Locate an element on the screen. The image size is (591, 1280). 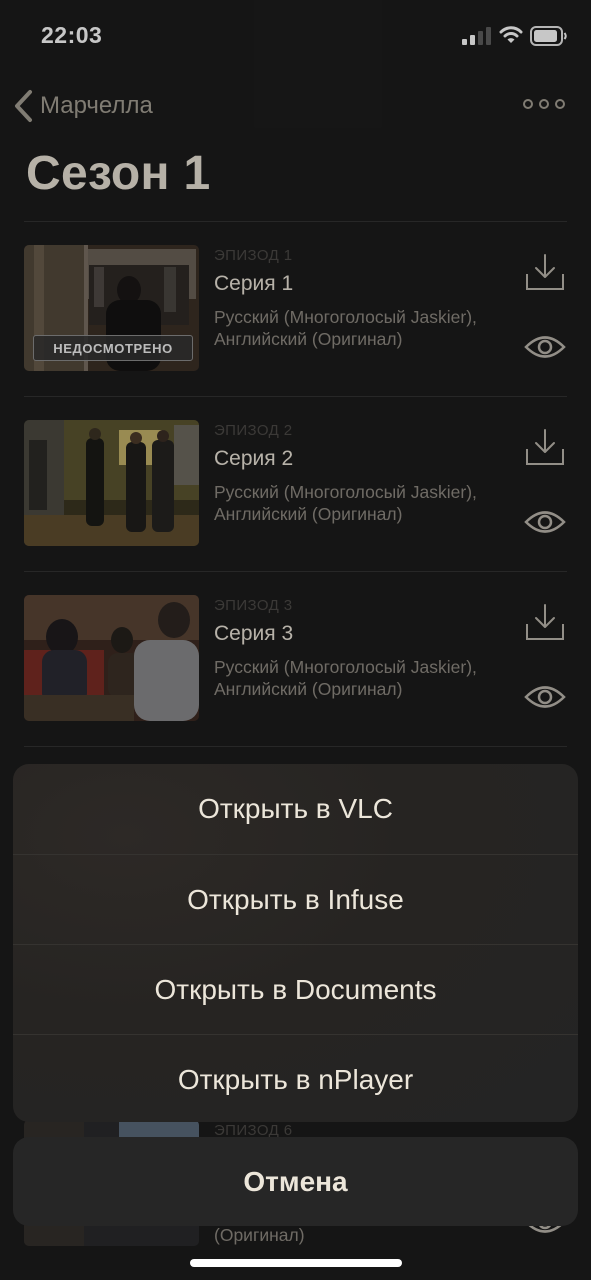
open-in-documents-button: Открыть в Documents is located at coordinates (295, 989).